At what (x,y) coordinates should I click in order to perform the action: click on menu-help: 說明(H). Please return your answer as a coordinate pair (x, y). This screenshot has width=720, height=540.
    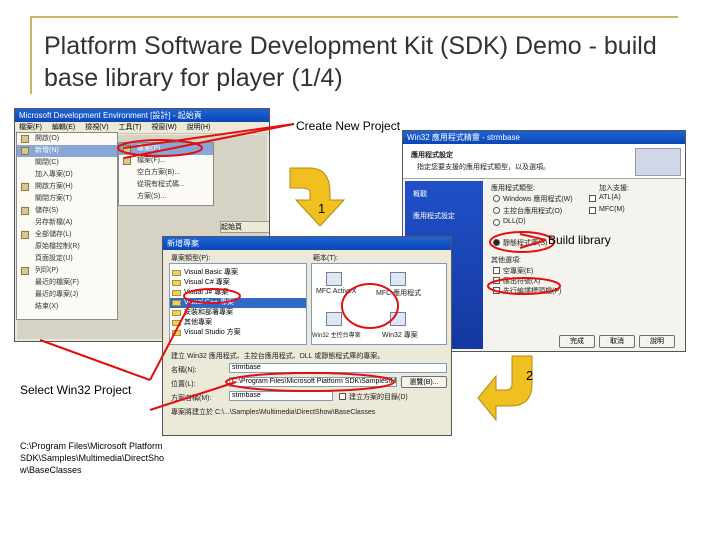
    Looking at the image, I should click on (199, 127).